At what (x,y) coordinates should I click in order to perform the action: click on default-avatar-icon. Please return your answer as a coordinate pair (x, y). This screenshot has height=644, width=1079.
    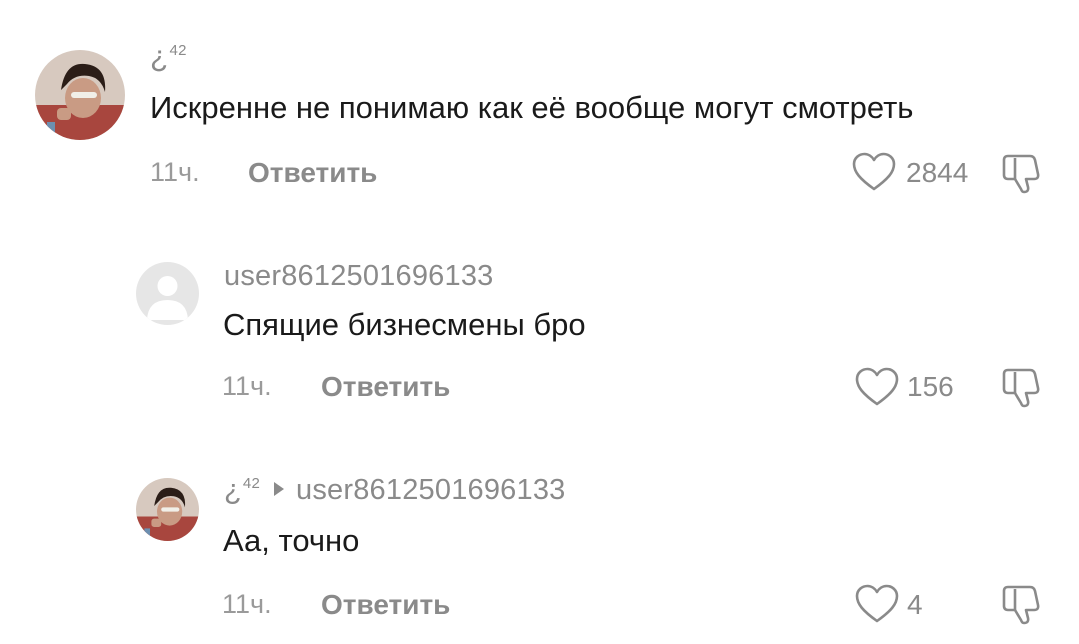
    Looking at the image, I should click on (167, 293).